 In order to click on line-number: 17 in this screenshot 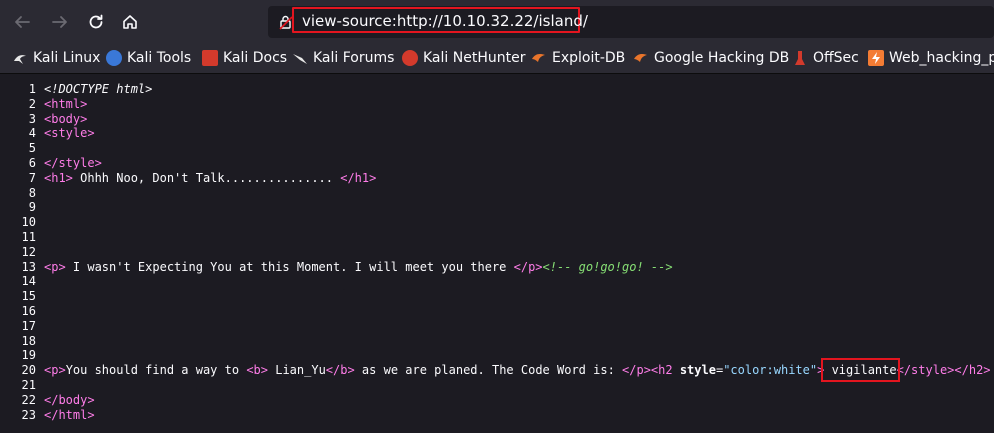, I will do `click(28, 325)`.